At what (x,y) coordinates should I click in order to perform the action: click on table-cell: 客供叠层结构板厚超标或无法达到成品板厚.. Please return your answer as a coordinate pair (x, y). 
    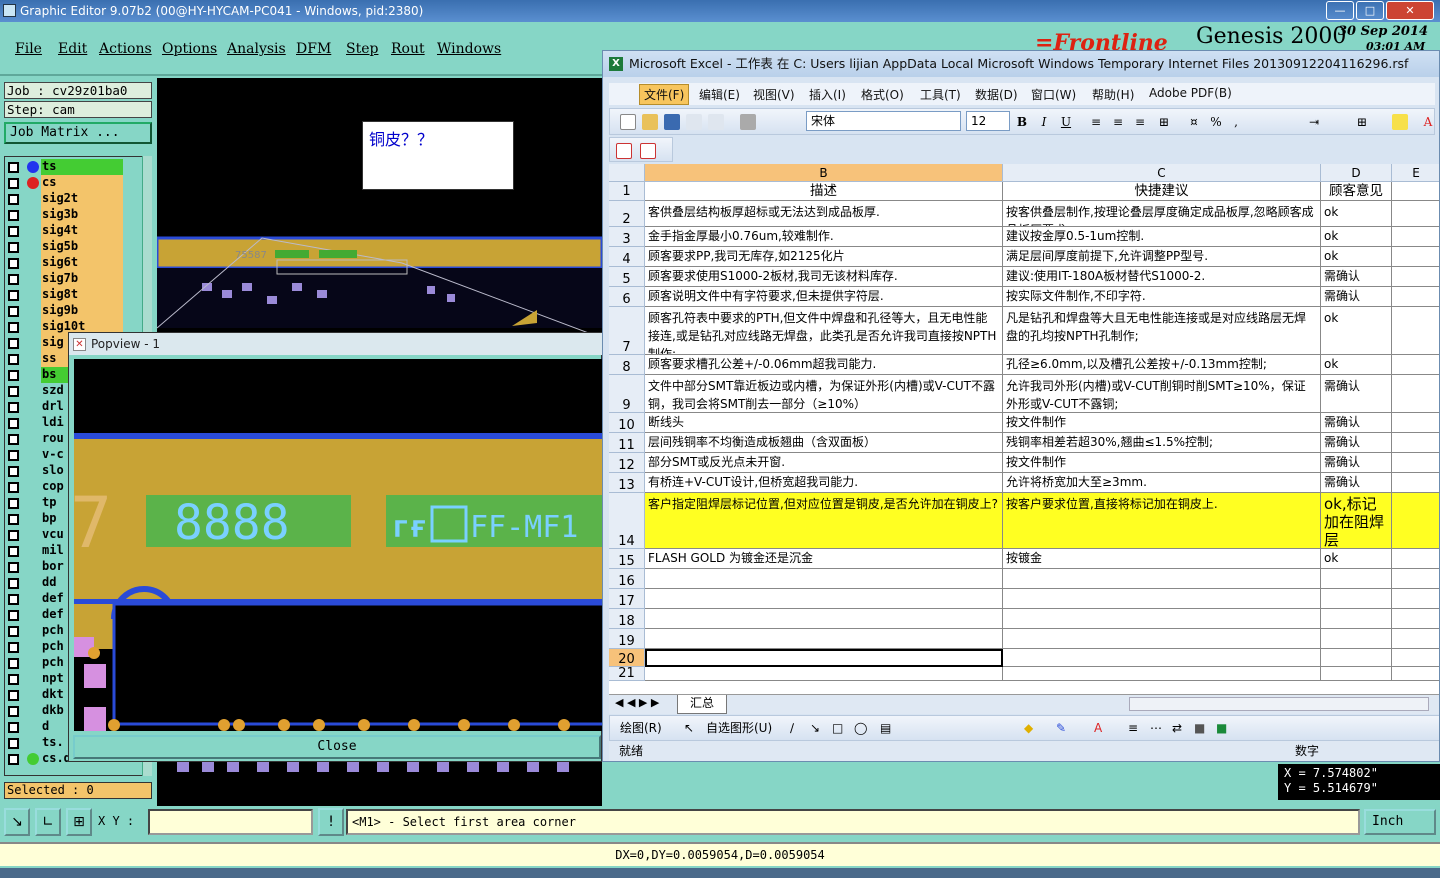
    Looking at the image, I should click on (824, 214).